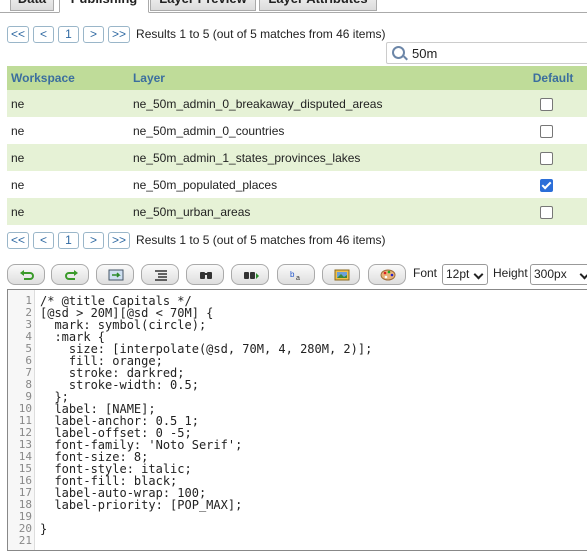 This screenshot has height=551, width=587. Describe the element at coordinates (510, 273) in the screenshot. I see `height-label: Height` at that location.